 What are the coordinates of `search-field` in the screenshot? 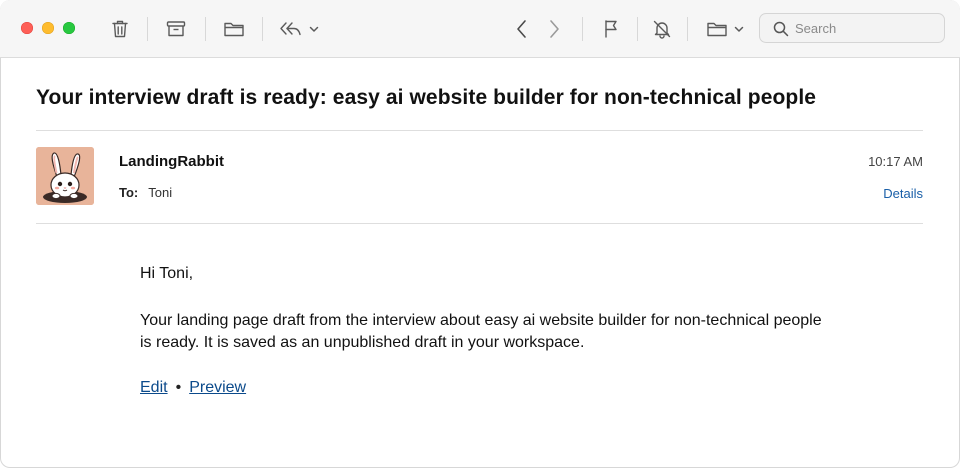 It's located at (852, 28).